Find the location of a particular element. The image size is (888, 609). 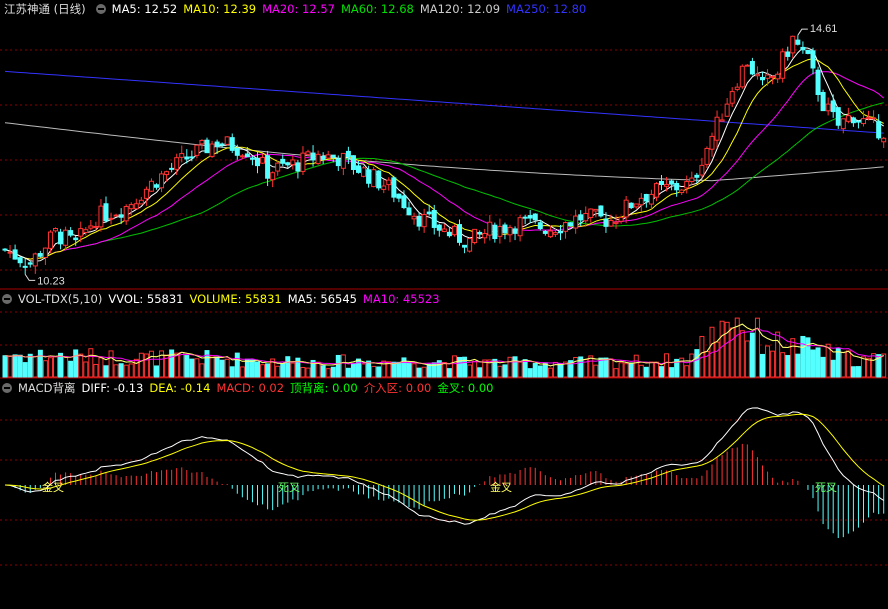

volume-indicator-name: VOL-TDX(5,10) is located at coordinates (60, 299).